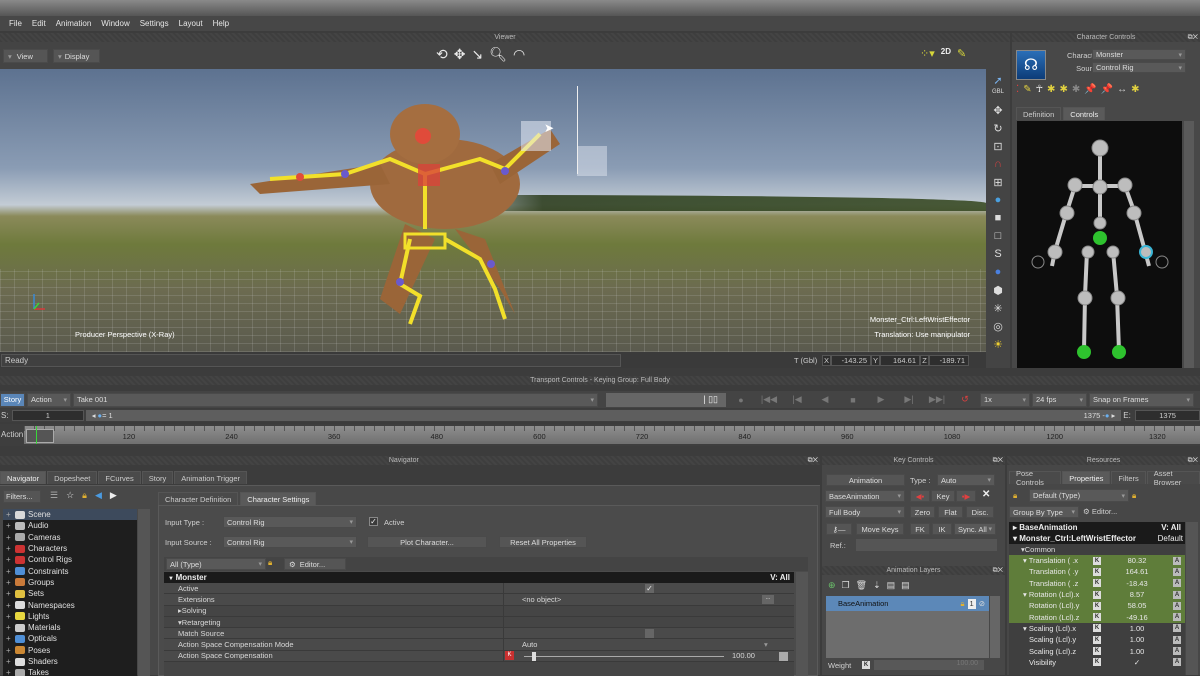 Image resolution: width=1200 pixels, height=676 pixels. Describe the element at coordinates (1051, 89) in the screenshot. I see `full-body-icon: ✱` at that location.